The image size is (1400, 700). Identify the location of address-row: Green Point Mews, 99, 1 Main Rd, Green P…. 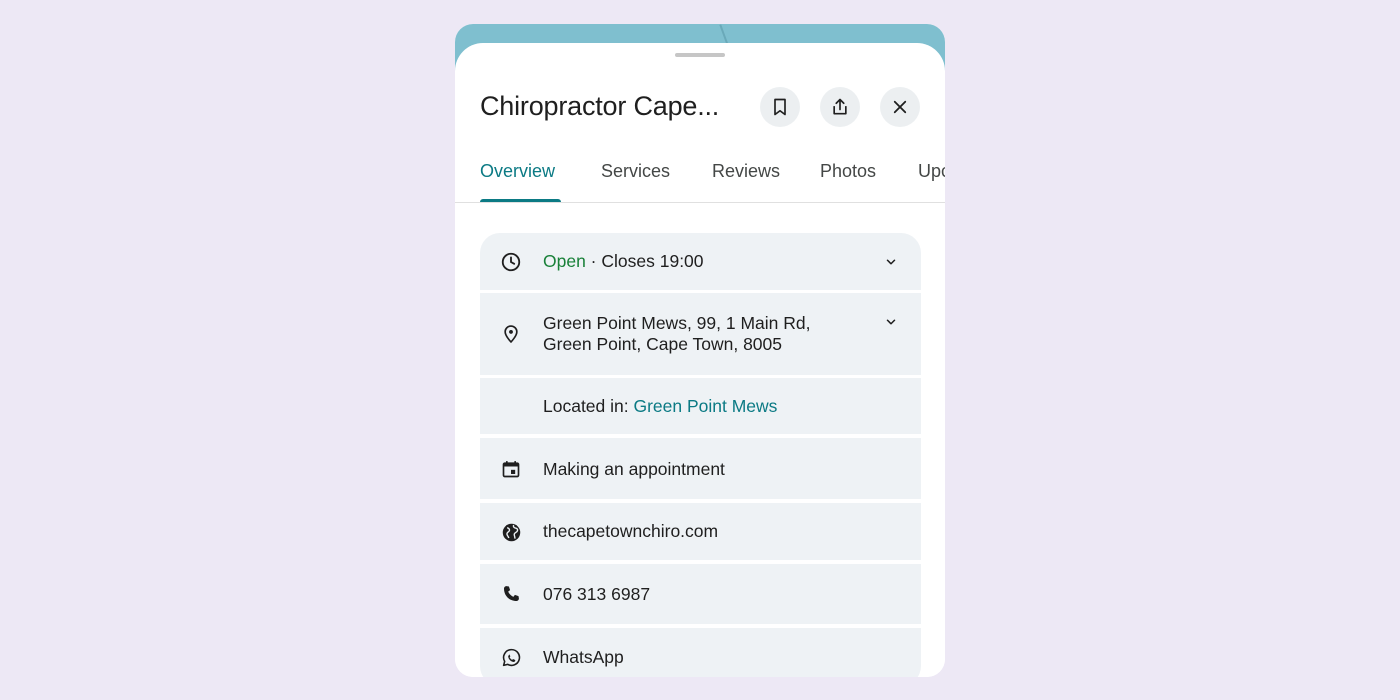
(700, 334).